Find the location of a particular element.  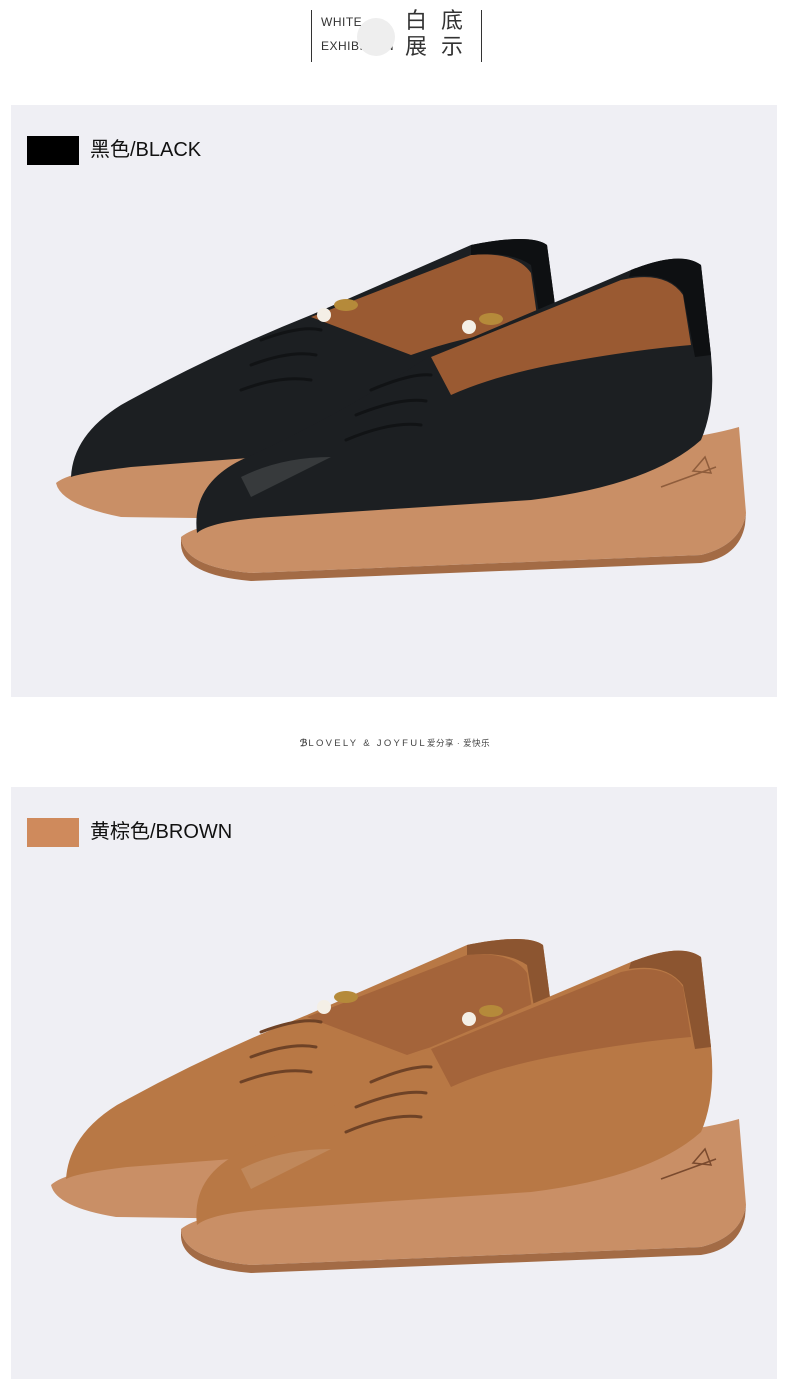

header-right-rule is located at coordinates (481, 36).